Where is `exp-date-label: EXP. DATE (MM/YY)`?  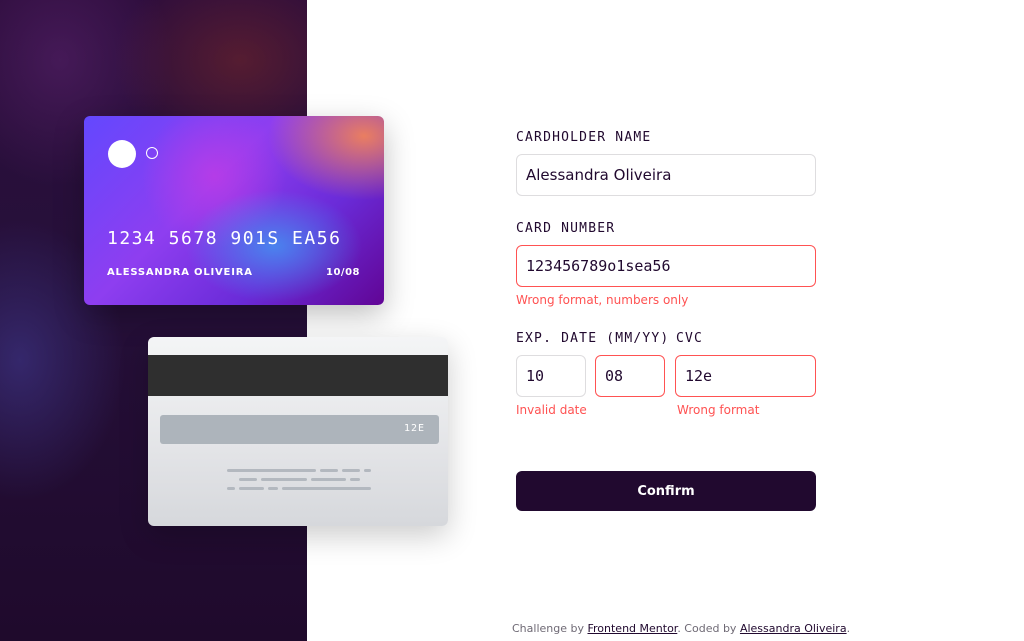
exp-date-label: EXP. DATE (MM/YY) is located at coordinates (593, 338).